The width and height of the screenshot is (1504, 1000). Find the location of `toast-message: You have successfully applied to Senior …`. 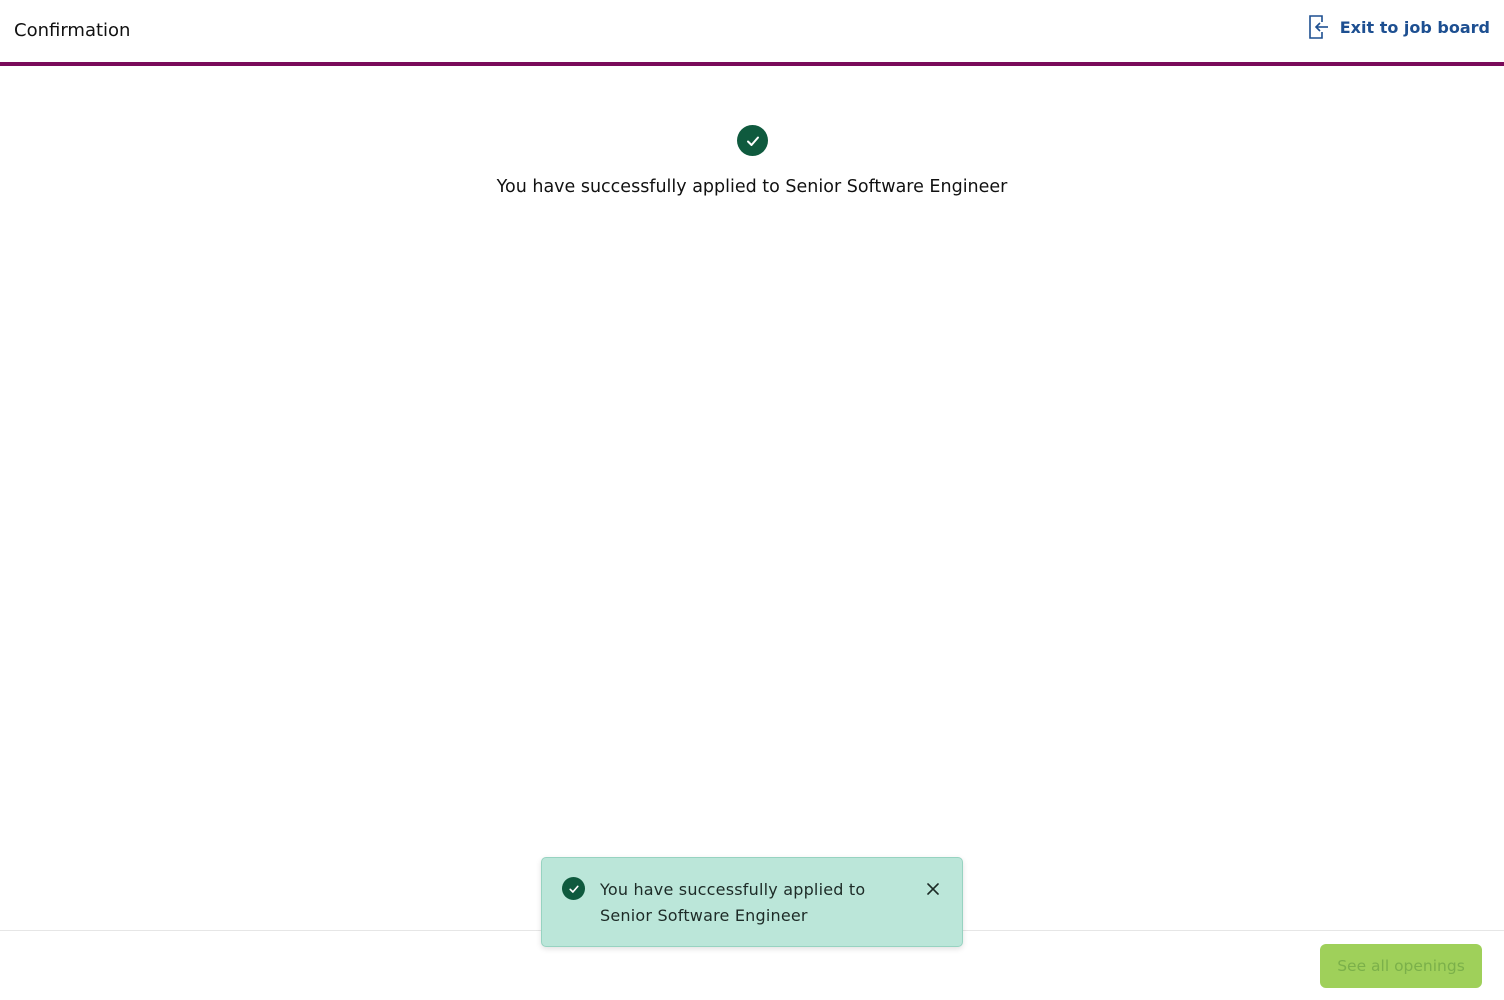

toast-message: You have successfully applied to Senior … is located at coordinates (733, 902).